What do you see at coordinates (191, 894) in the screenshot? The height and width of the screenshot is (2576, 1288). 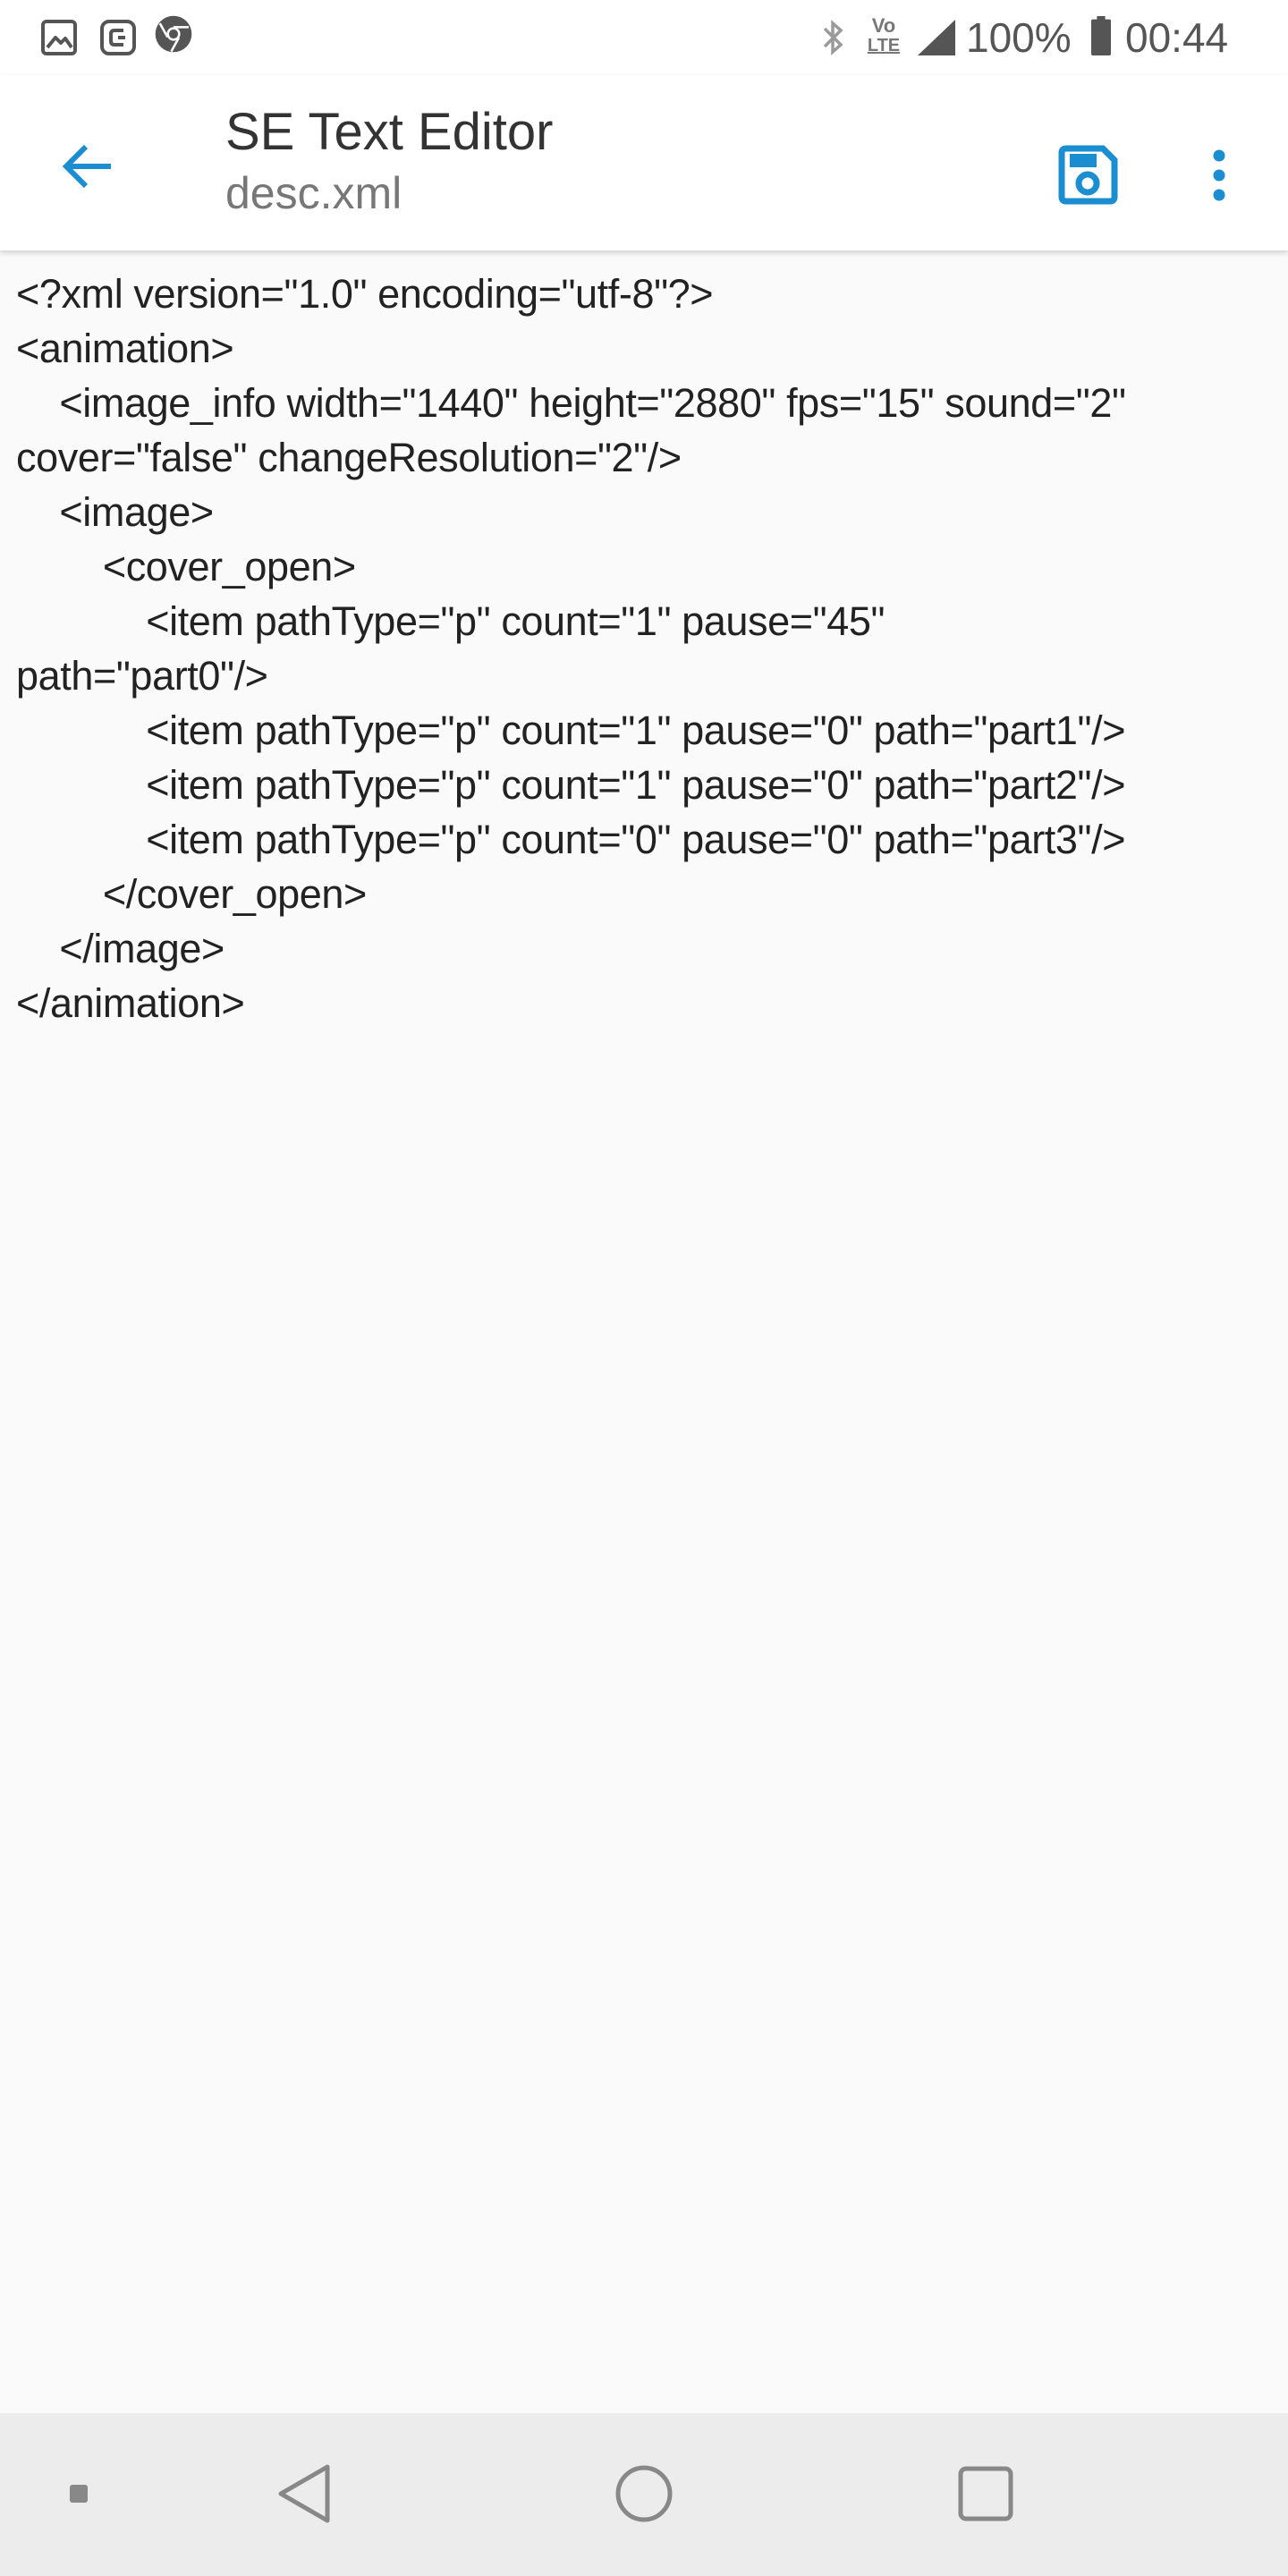 I see `code-line: </cover_open>` at bounding box center [191, 894].